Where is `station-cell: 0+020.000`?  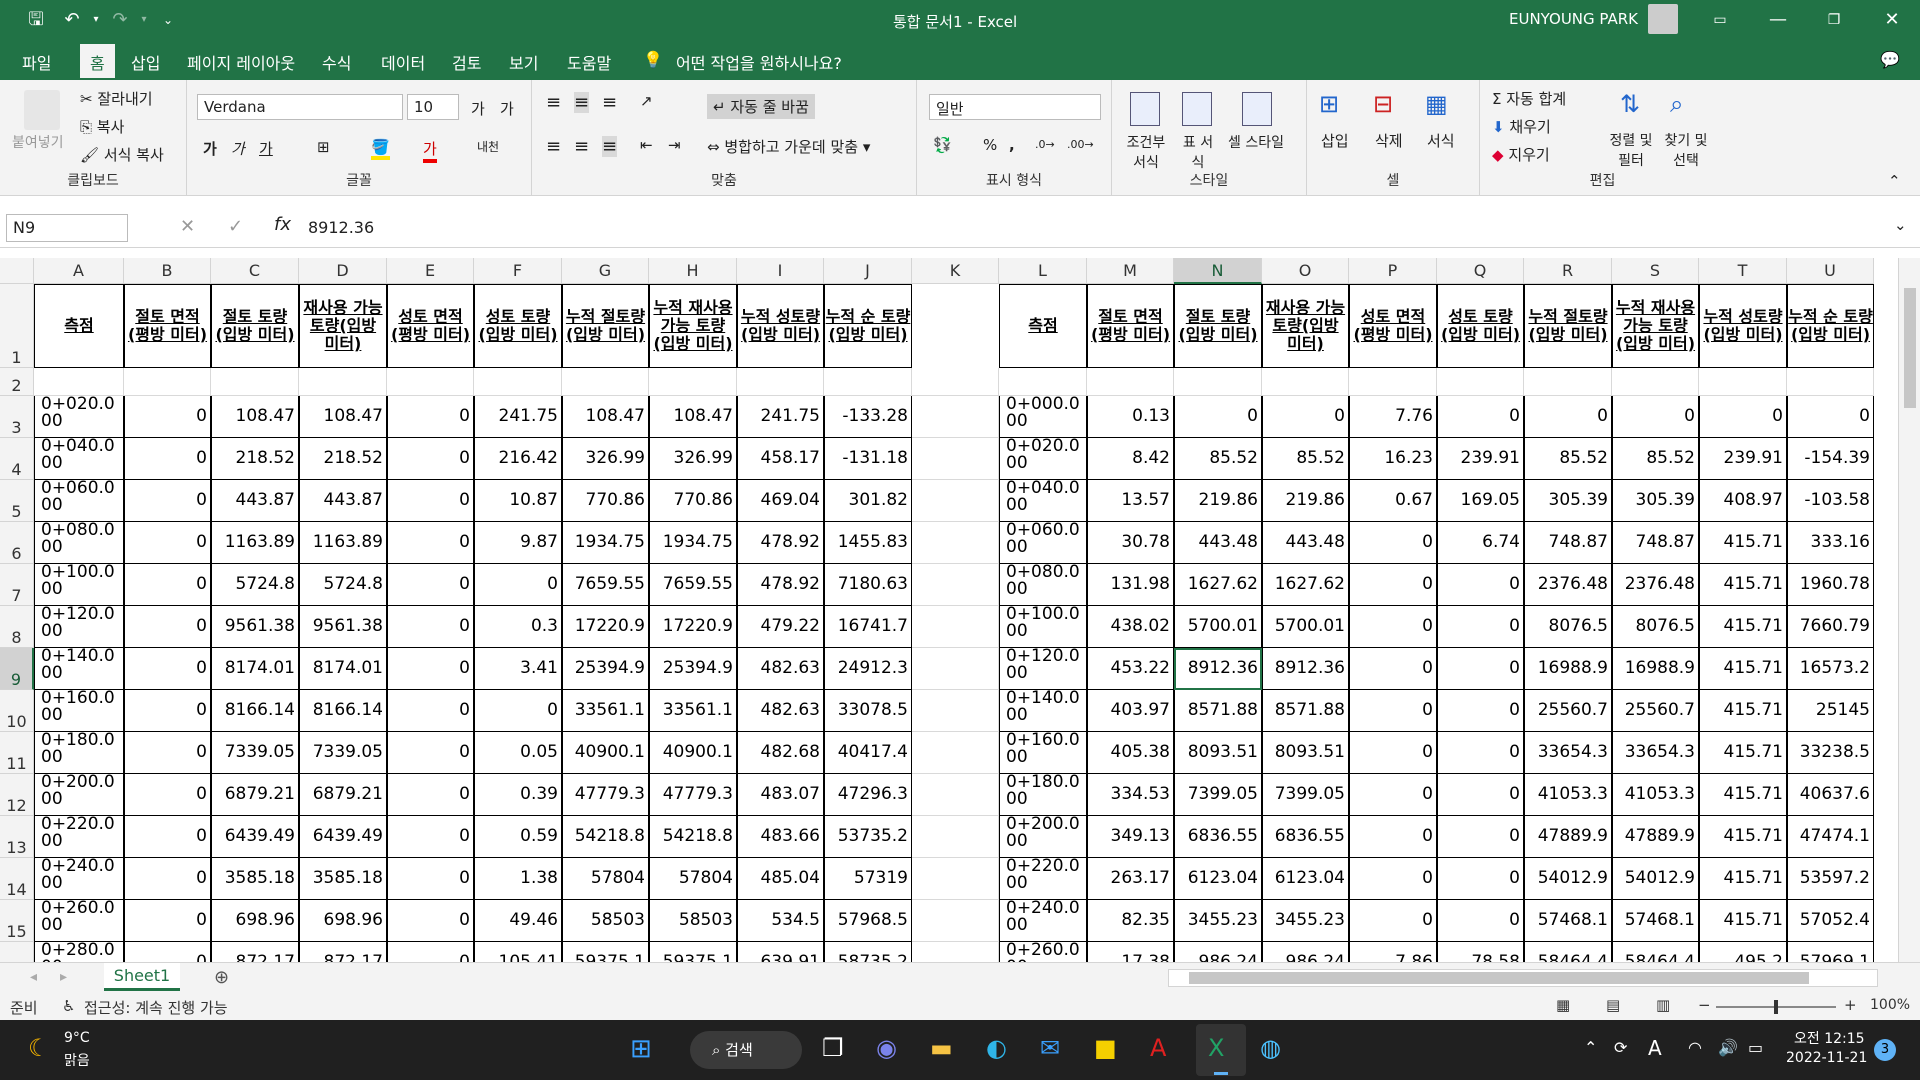 station-cell: 0+020.000 is located at coordinates (79, 417).